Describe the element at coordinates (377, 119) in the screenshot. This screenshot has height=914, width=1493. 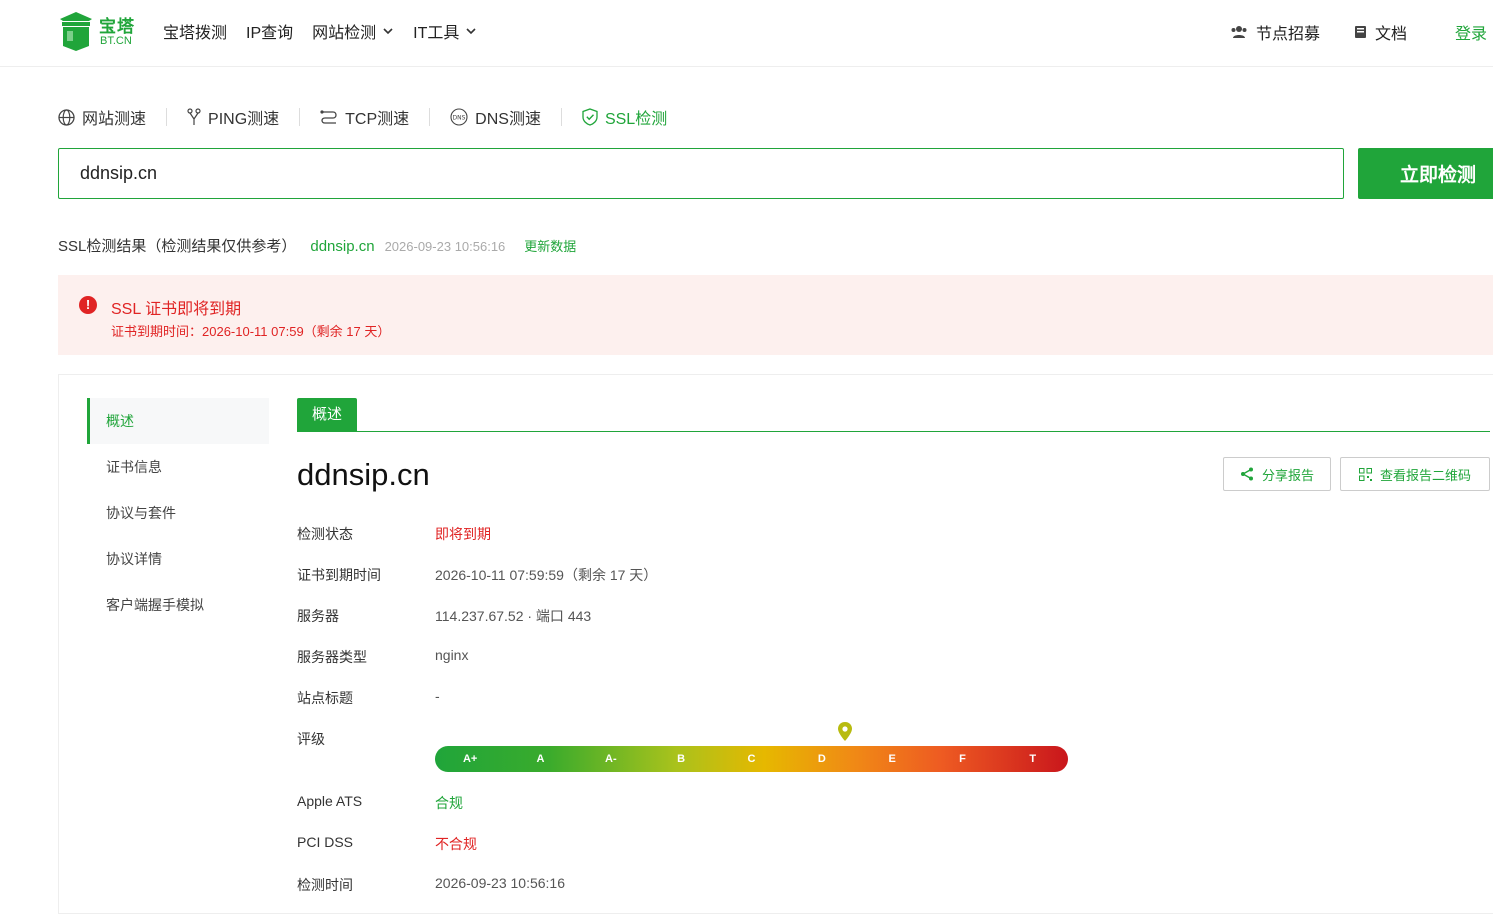
I see `tab-label: TCP测速` at that location.